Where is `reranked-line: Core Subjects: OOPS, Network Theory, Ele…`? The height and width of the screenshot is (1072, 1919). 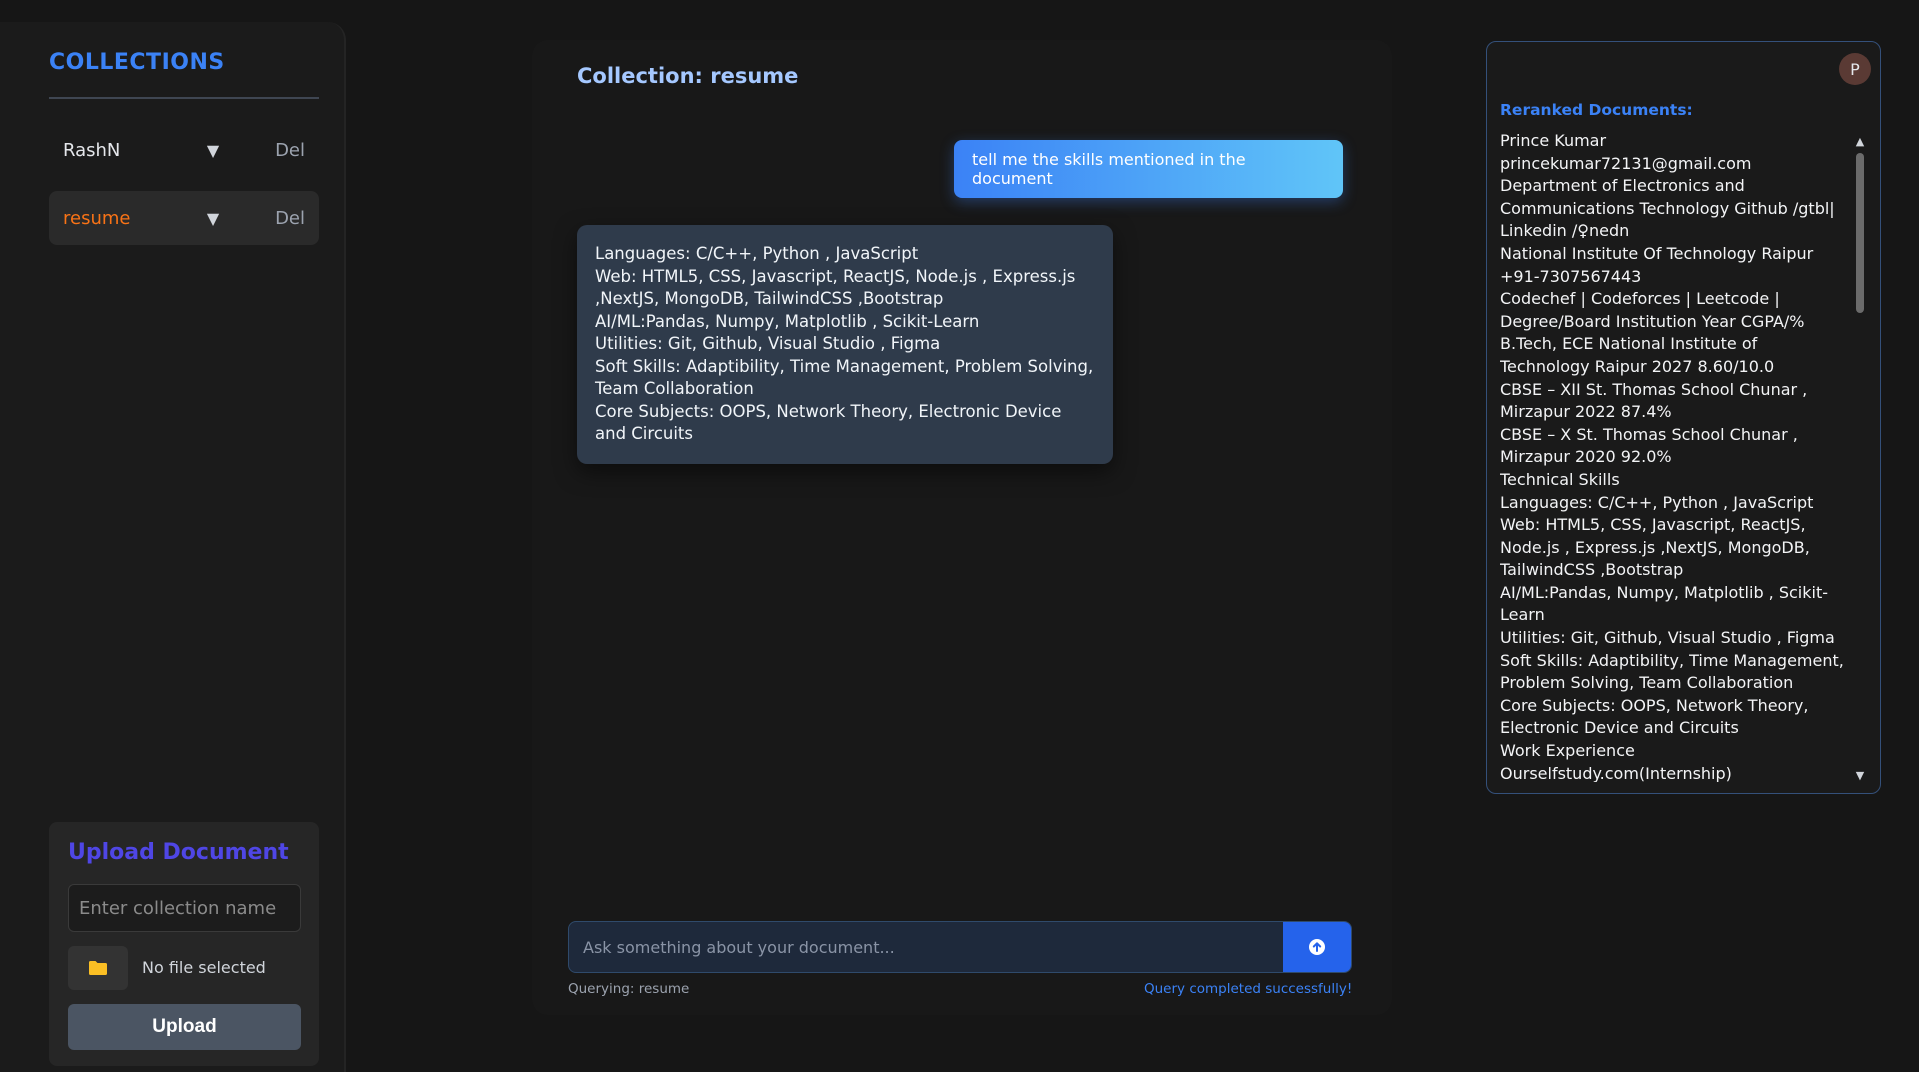
reranked-line: Core Subjects: OOPS, Network Theory, Ele… is located at coordinates (1654, 716).